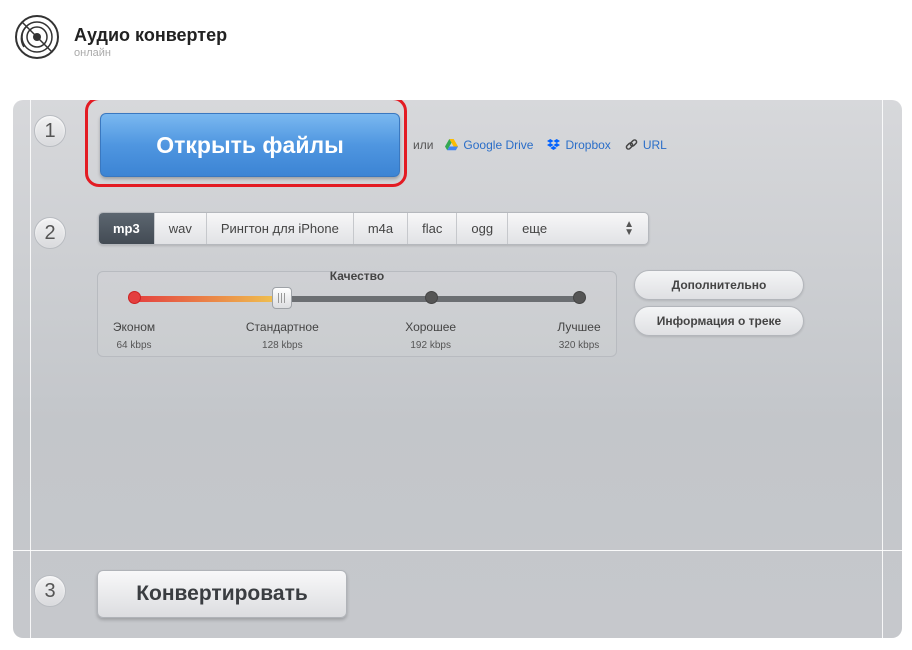 This screenshot has width=912, height=650. Describe the element at coordinates (50, 591) in the screenshot. I see `step-number-3: 3` at that location.